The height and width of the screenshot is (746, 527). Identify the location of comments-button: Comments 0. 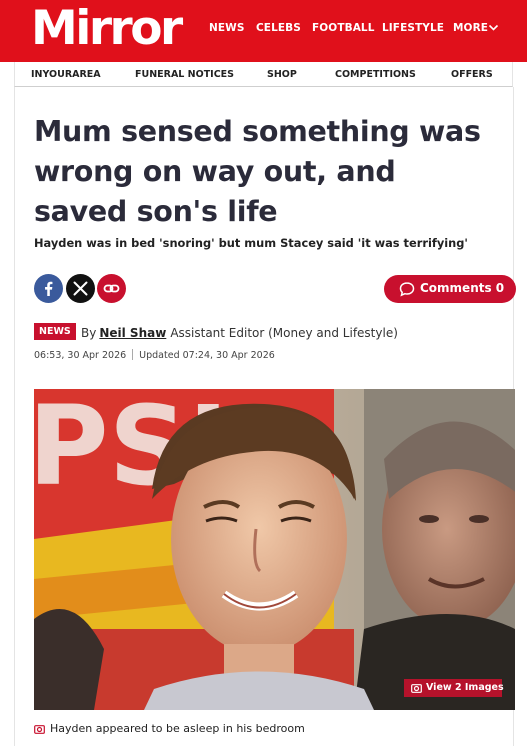
(450, 289).